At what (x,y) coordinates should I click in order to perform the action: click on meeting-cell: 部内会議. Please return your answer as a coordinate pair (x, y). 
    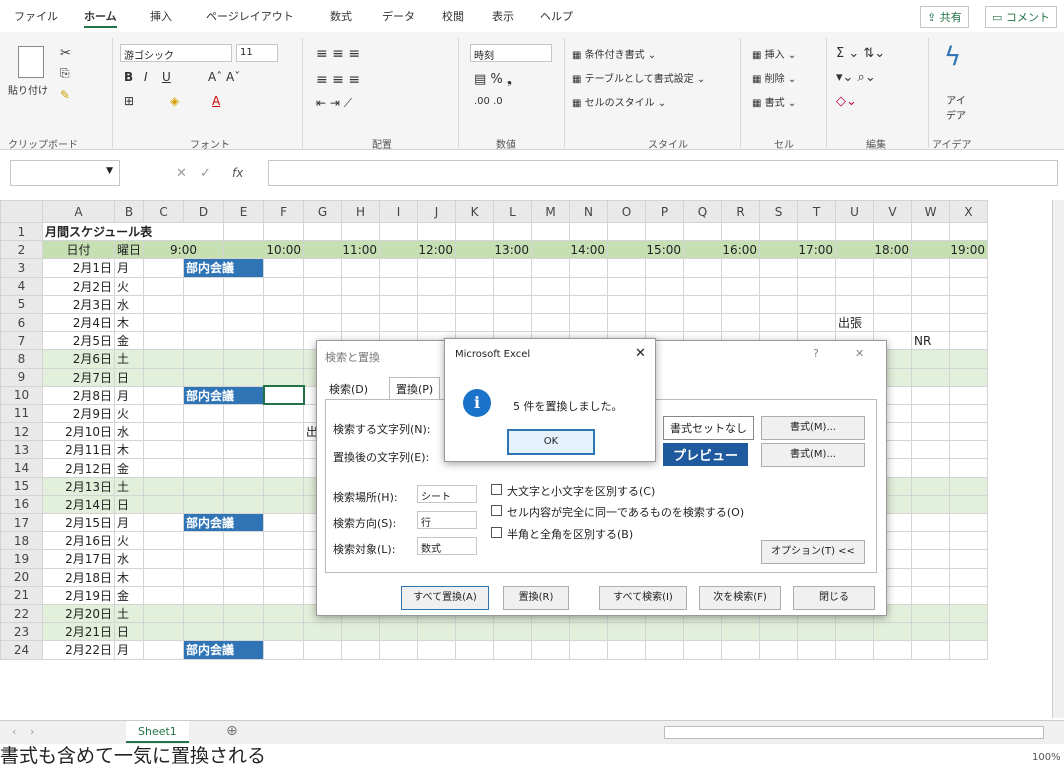
    Looking at the image, I should click on (224, 268).